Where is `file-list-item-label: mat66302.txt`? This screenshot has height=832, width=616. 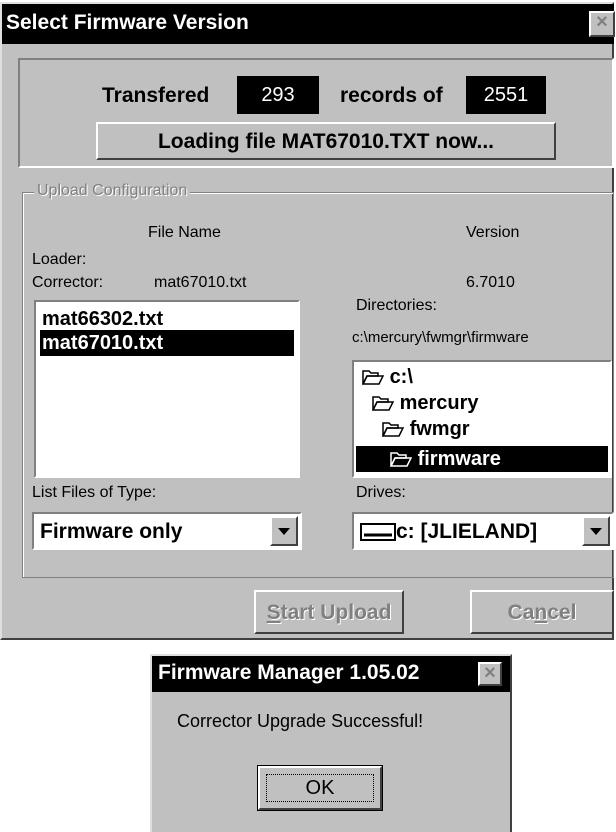 file-list-item-label: mat66302.txt is located at coordinates (103, 319).